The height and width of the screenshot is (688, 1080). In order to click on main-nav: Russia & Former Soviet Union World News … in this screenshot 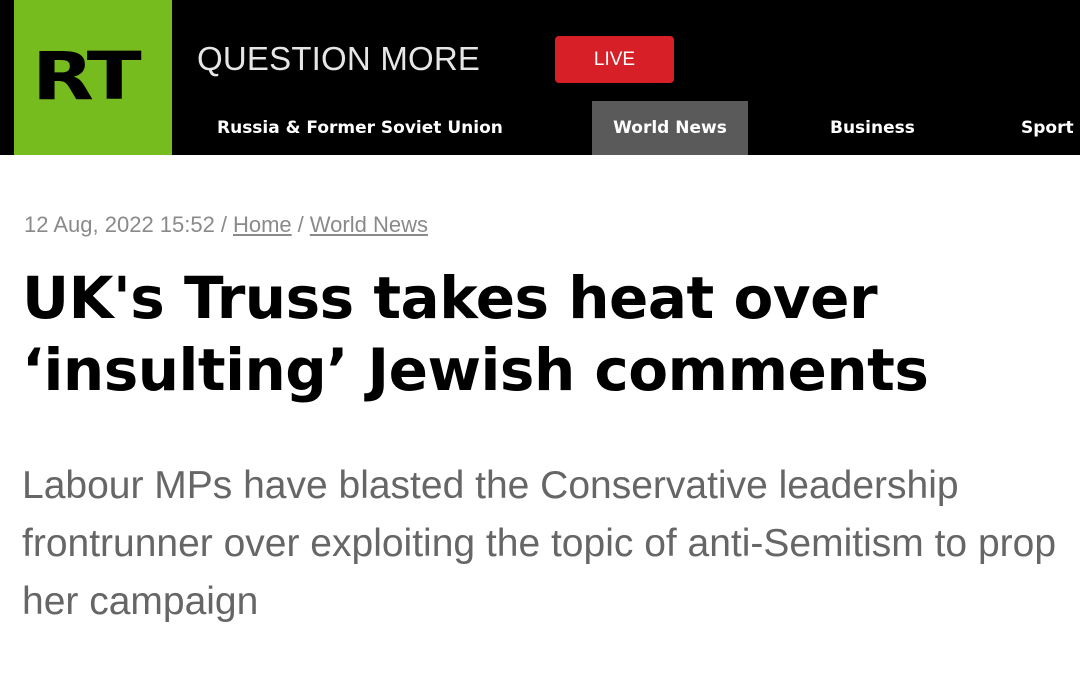, I will do `click(540, 128)`.